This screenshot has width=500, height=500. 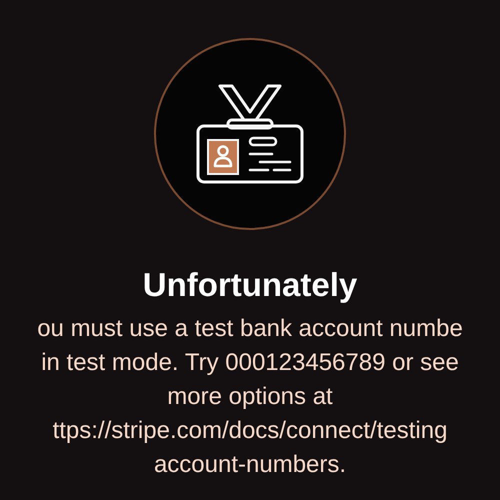 What do you see at coordinates (250, 285) in the screenshot?
I see `title: Unfortunately` at bounding box center [250, 285].